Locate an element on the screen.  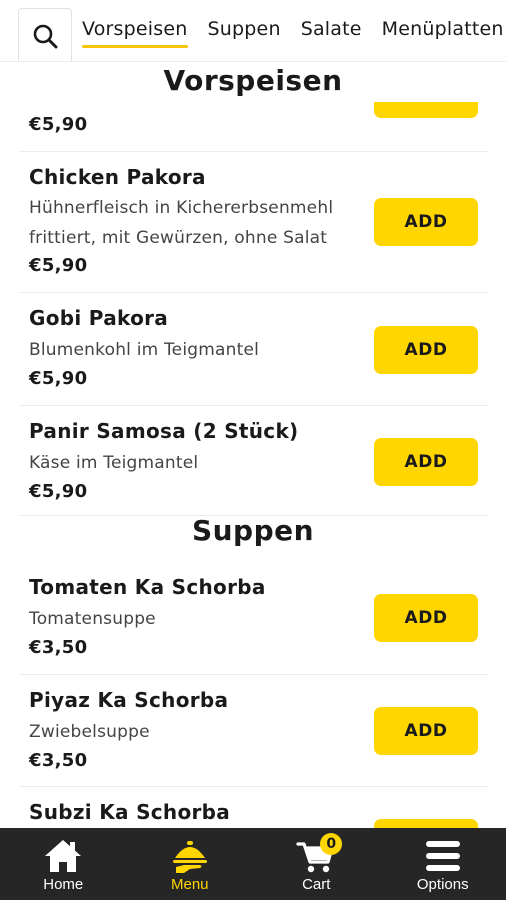
item-name: Subzi Ka Schorba is located at coordinates (130, 812).